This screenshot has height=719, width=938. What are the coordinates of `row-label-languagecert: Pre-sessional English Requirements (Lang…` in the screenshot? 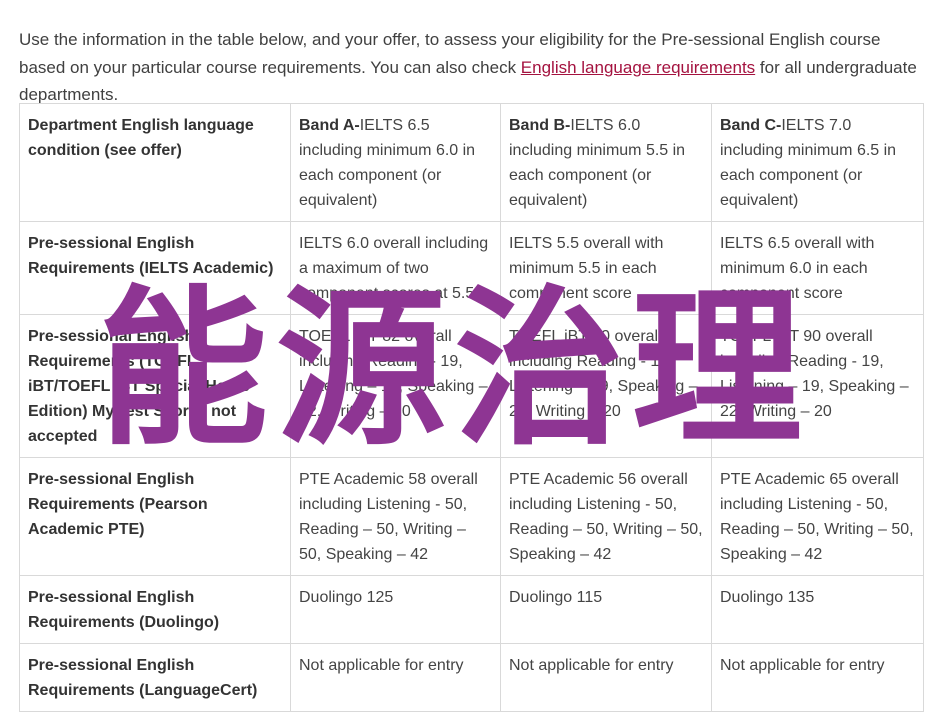 It's located at (155, 677).